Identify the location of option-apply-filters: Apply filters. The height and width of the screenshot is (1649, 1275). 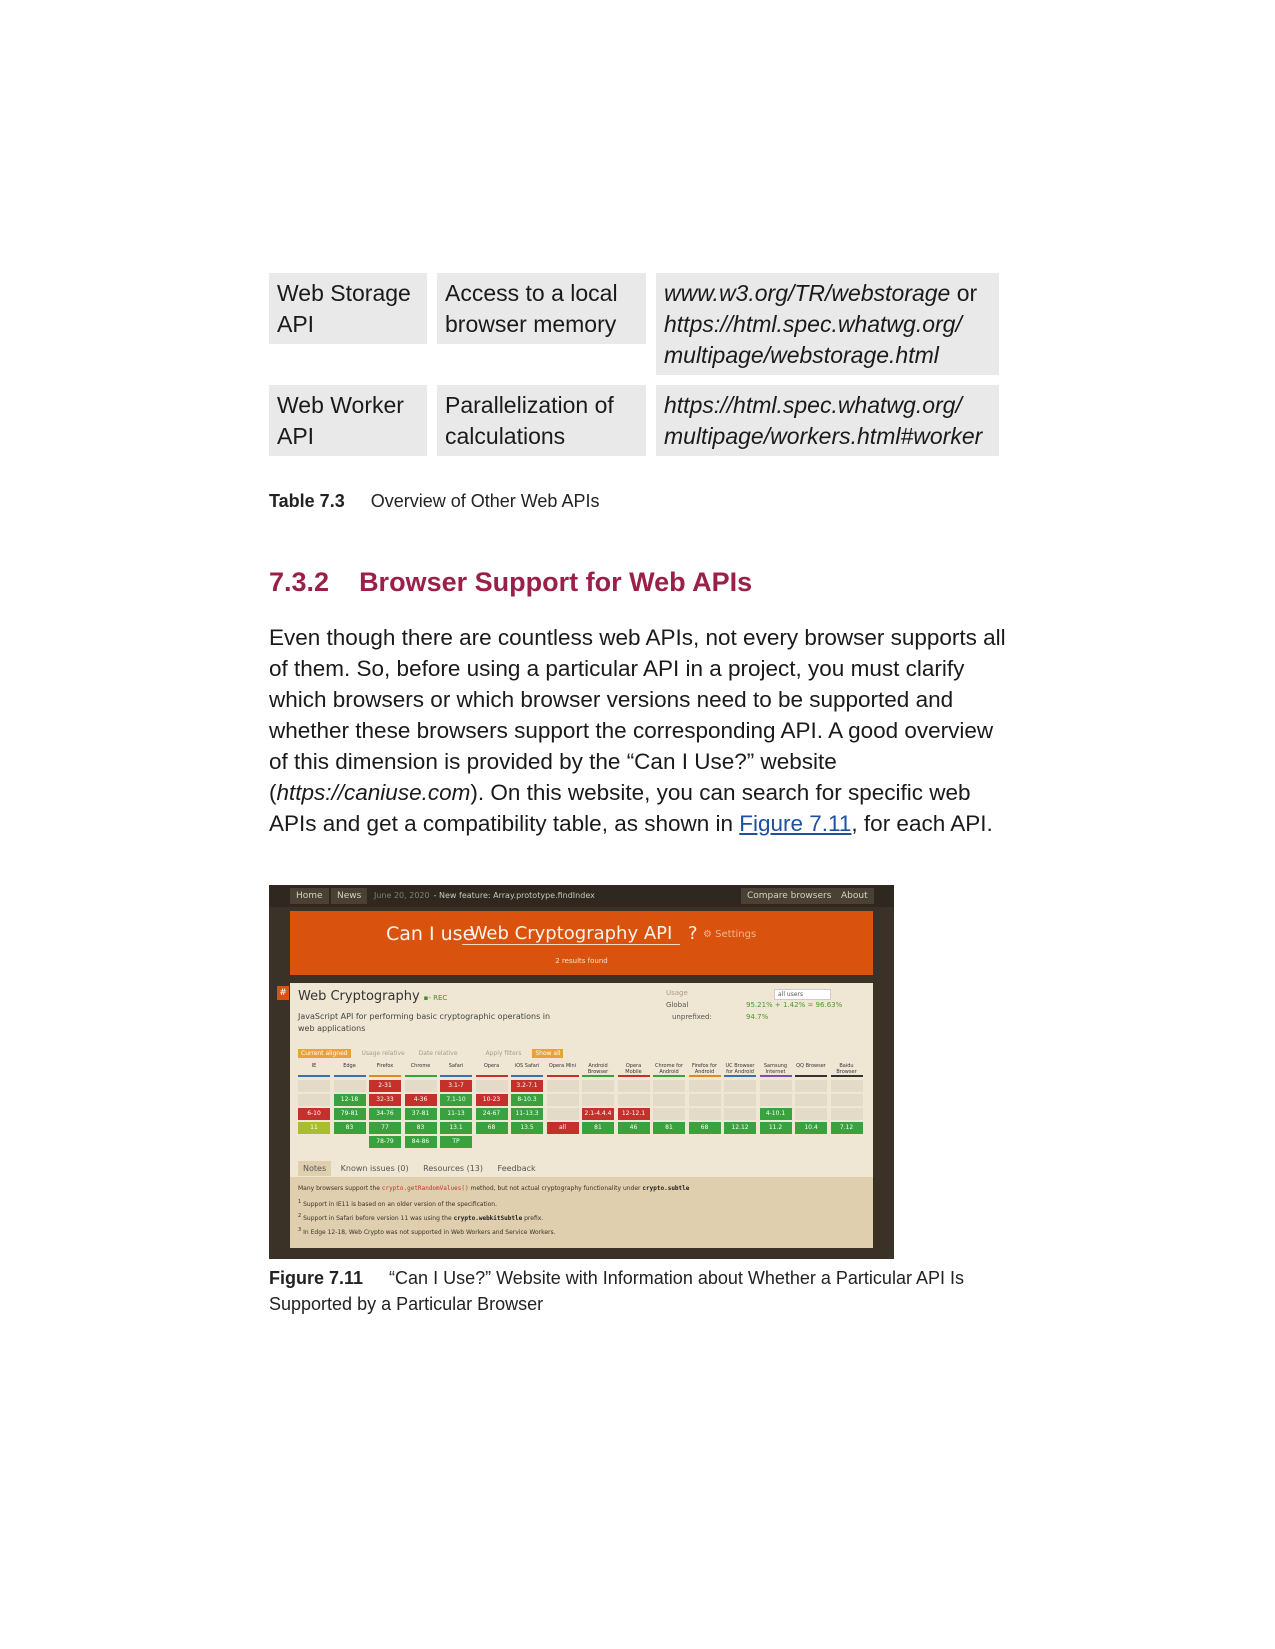
(503, 1053).